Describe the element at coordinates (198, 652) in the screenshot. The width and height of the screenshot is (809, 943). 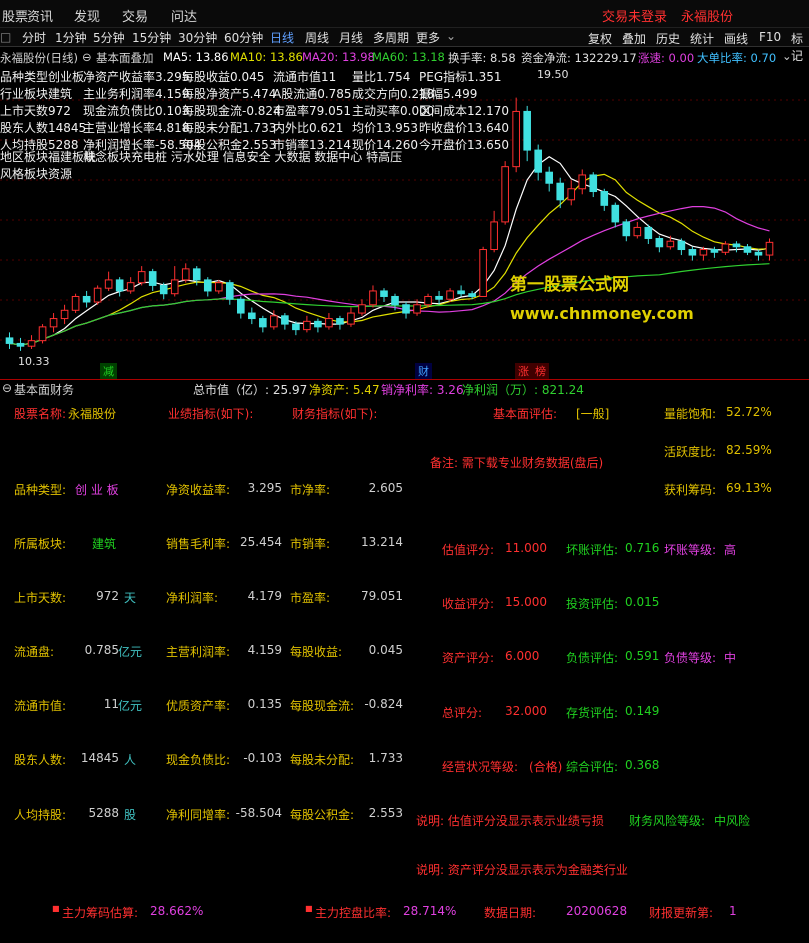
I see `mid-label: 主营利润率:` at that location.